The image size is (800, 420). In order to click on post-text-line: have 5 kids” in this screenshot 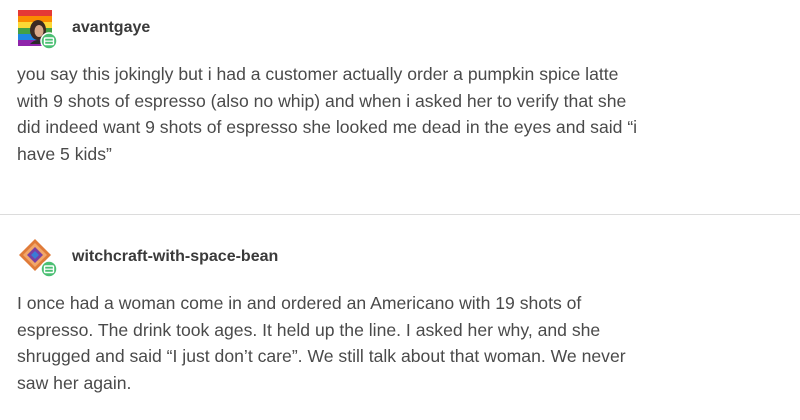, I will do `click(64, 153)`.